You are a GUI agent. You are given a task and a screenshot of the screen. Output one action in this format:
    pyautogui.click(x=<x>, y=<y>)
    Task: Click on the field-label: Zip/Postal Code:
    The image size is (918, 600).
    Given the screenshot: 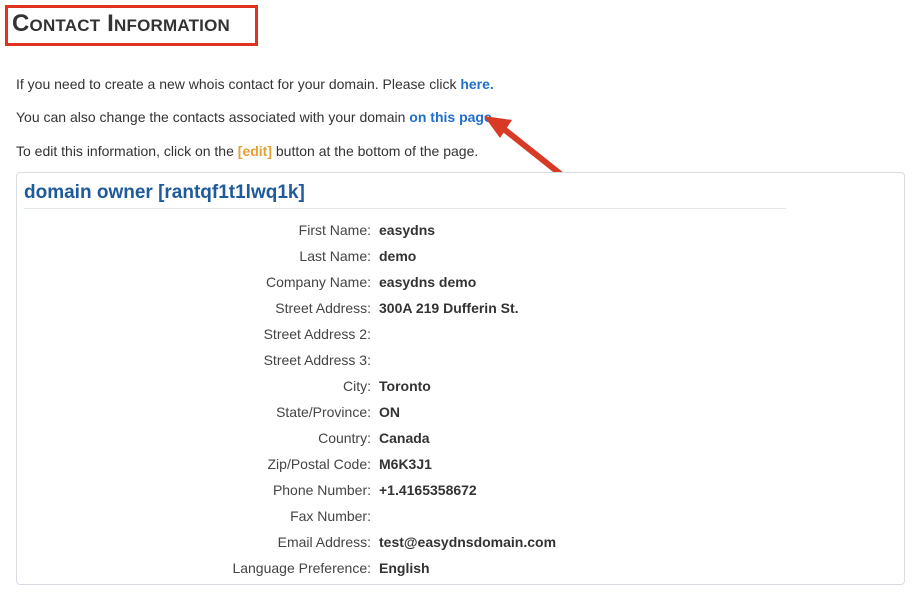 What is the action you would take?
    pyautogui.click(x=319, y=464)
    